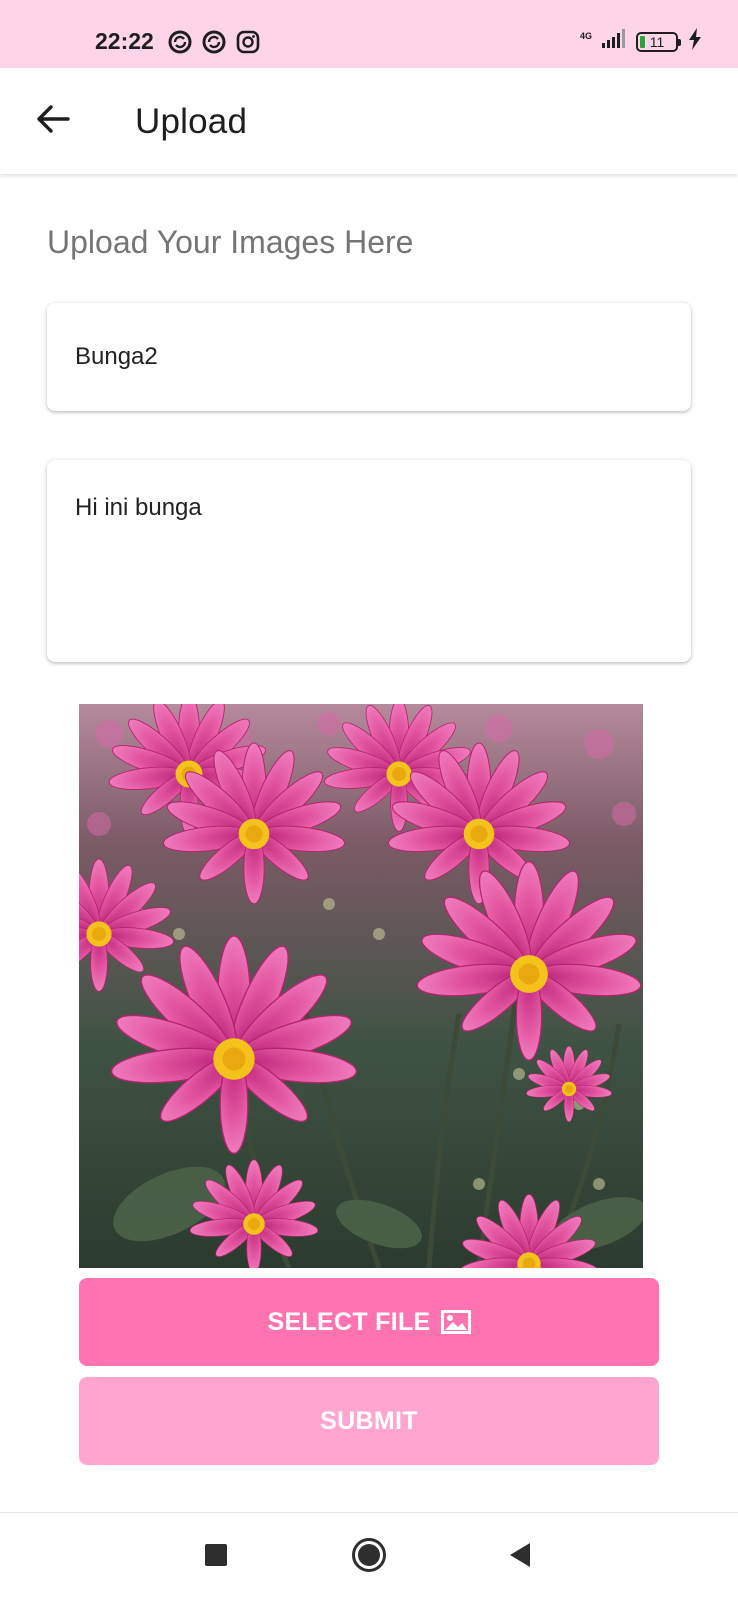 The height and width of the screenshot is (1600, 738). What do you see at coordinates (369, 357) in the screenshot?
I see `title-input: Bunga2` at bounding box center [369, 357].